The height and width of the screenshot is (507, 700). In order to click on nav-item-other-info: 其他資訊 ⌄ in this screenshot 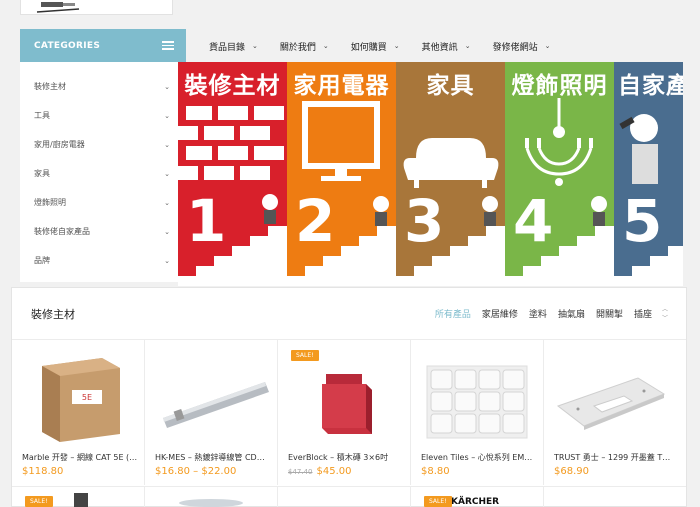, I will do `click(446, 46)`.